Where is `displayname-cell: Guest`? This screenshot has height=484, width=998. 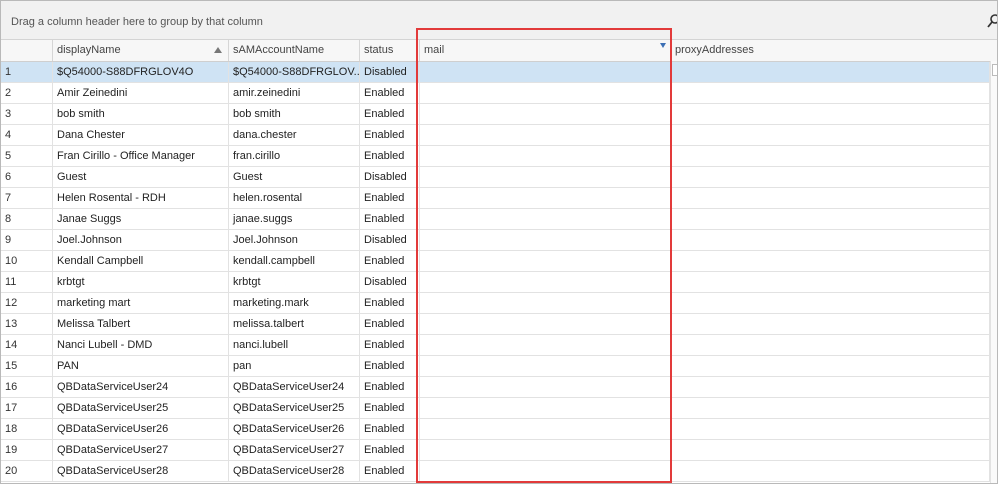
displayname-cell: Guest is located at coordinates (141, 177).